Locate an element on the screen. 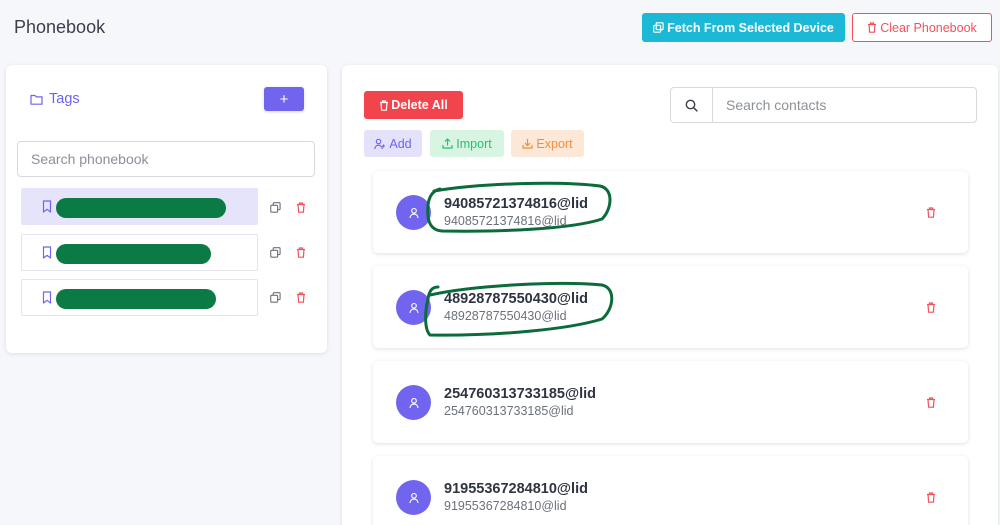 Image resolution: width=1000 pixels, height=525 pixels. fetch-from-device-button: Fetch From Selected Device is located at coordinates (743, 27).